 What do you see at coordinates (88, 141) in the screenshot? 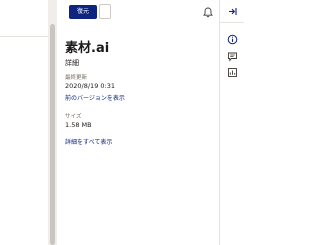
I see `show-all-details-link: 詳細をすべて表示` at bounding box center [88, 141].